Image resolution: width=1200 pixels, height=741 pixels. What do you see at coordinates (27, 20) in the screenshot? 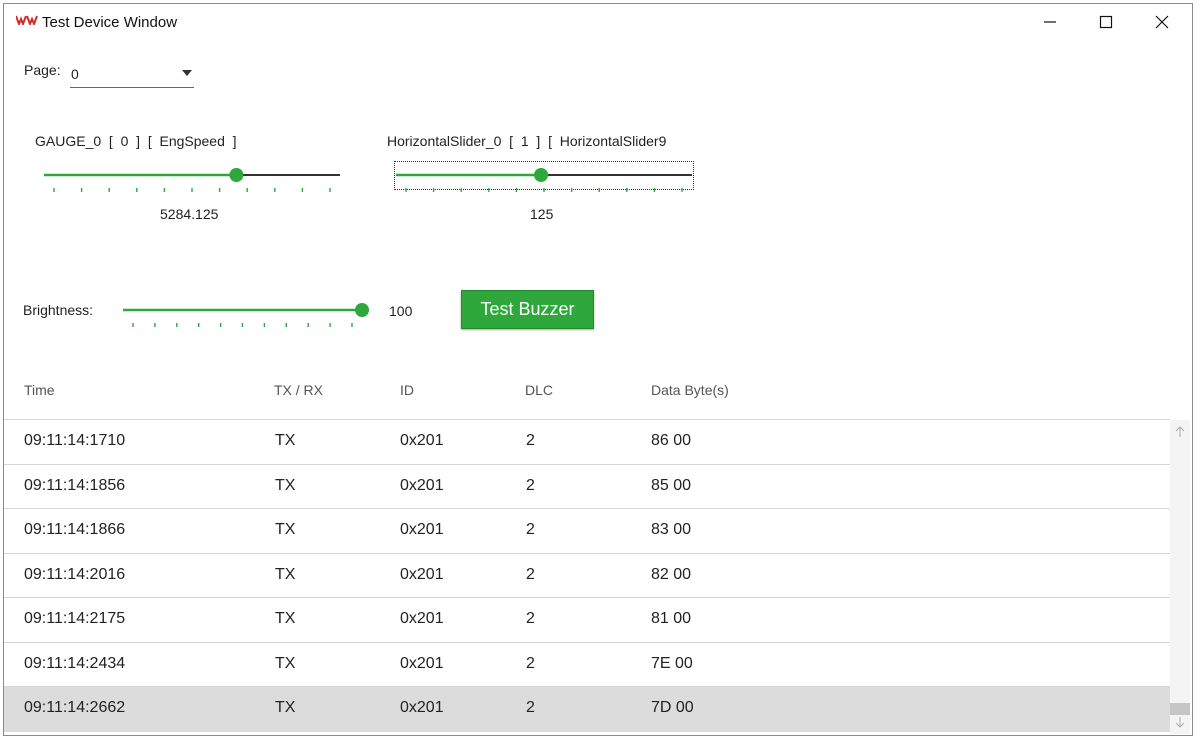
I see `app-logo-icon` at bounding box center [27, 20].